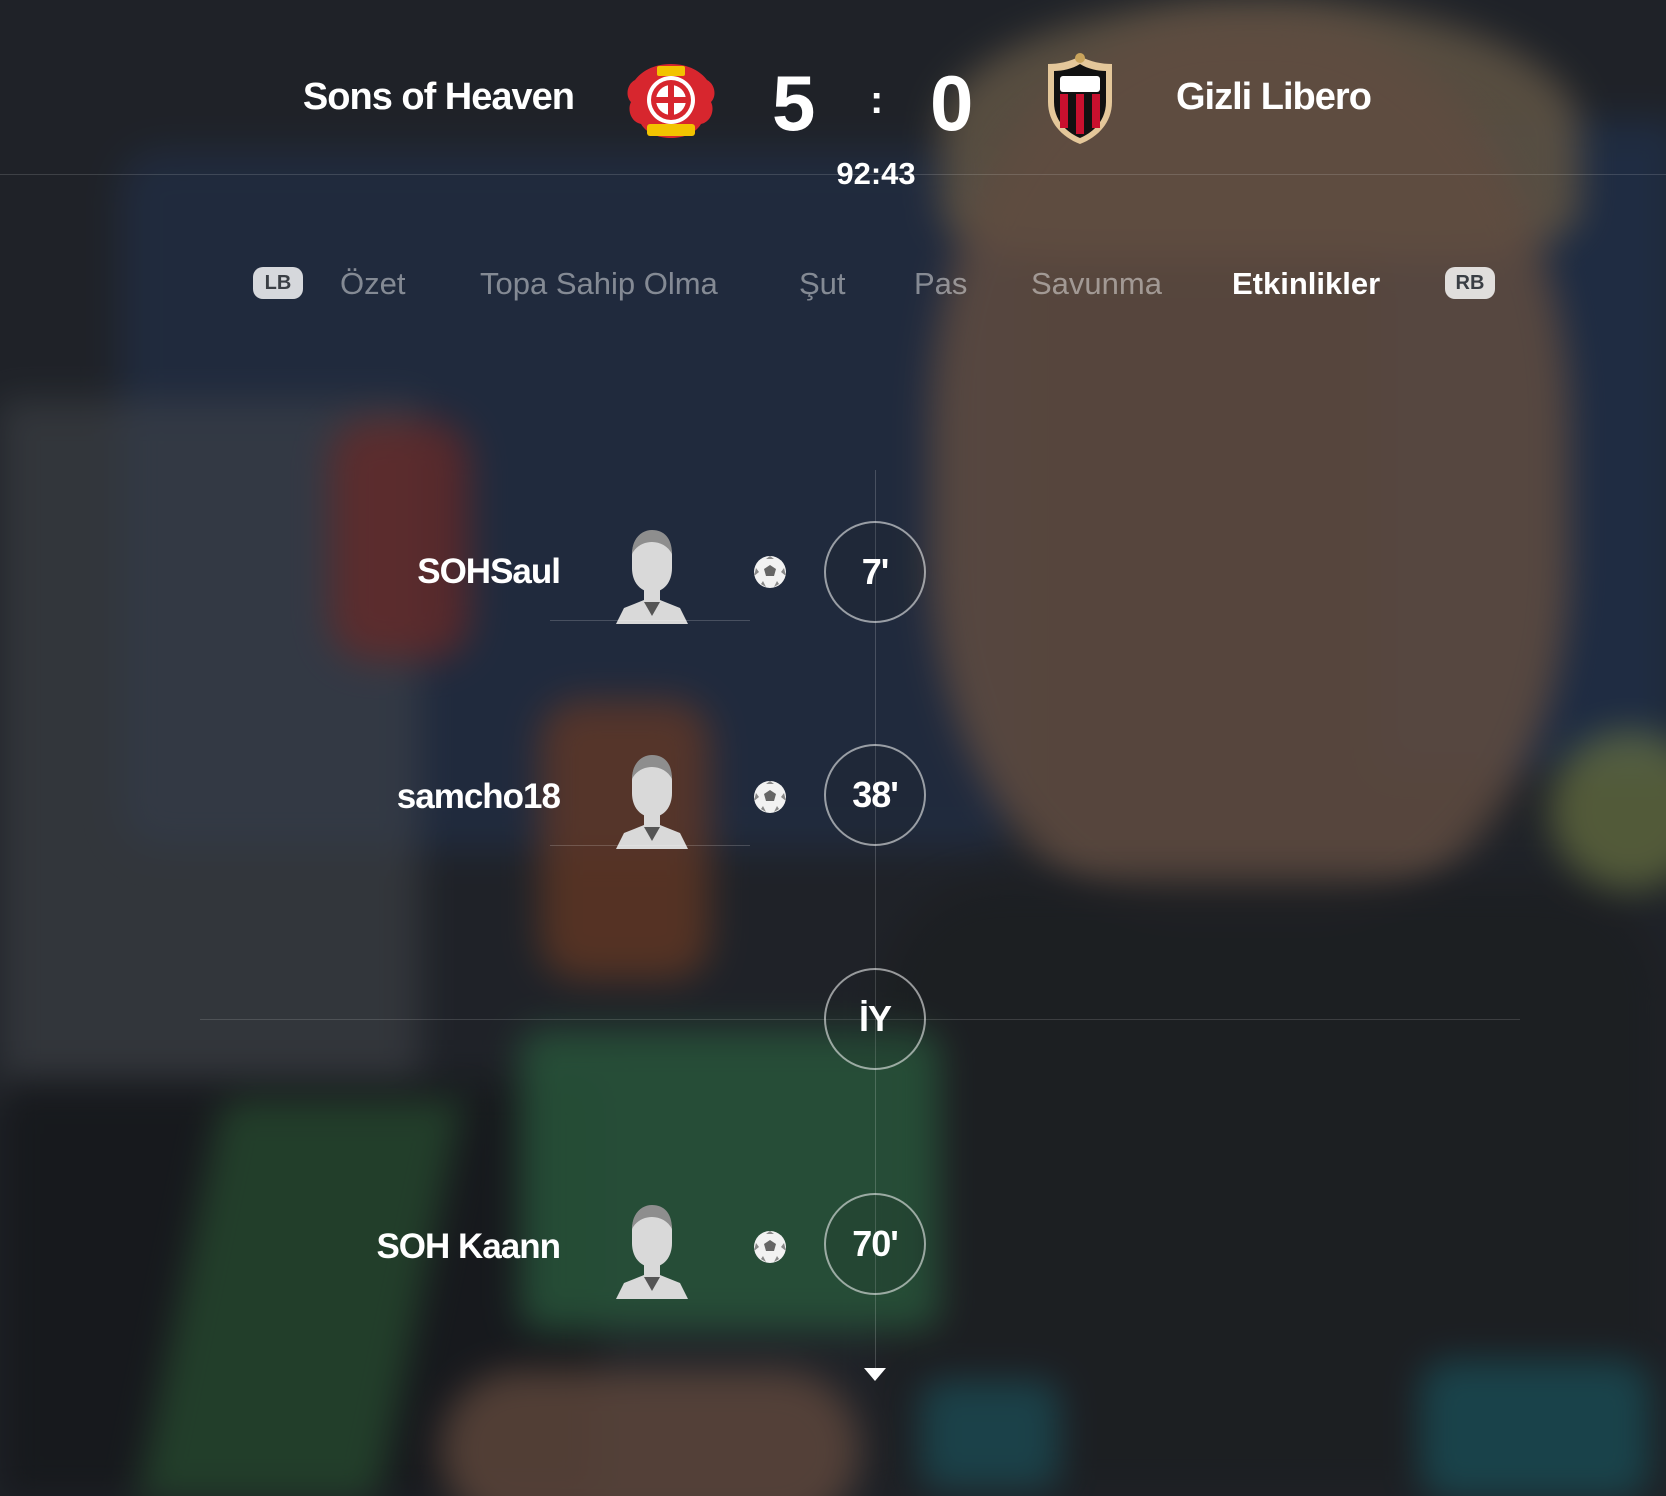  I want to click on event-row: SOHSaul 7', so click(833, 571).